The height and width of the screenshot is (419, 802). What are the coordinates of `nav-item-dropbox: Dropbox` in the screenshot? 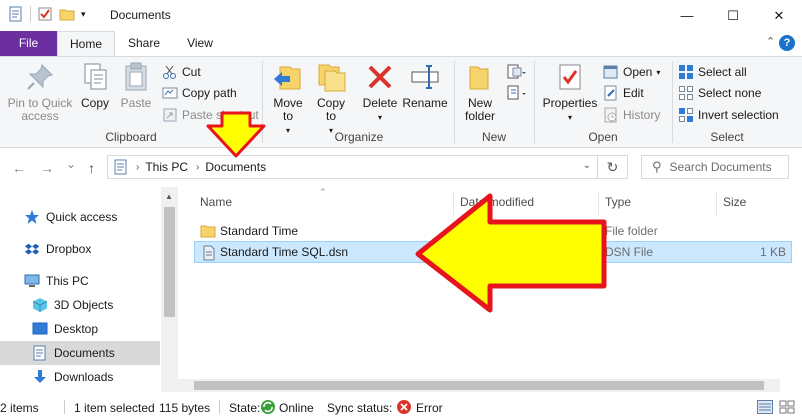 It's located at (80, 249).